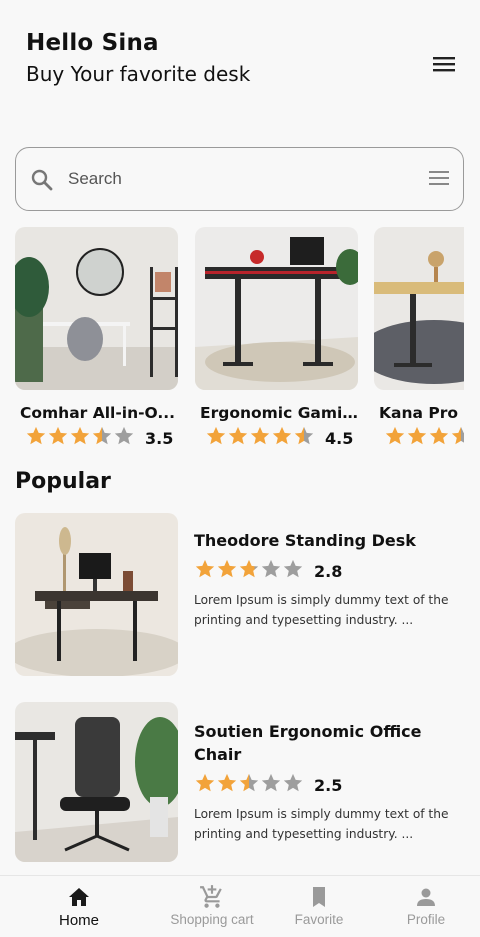 The image size is (480, 937). What do you see at coordinates (319, 919) in the screenshot?
I see `nav-label: Favorite` at bounding box center [319, 919].